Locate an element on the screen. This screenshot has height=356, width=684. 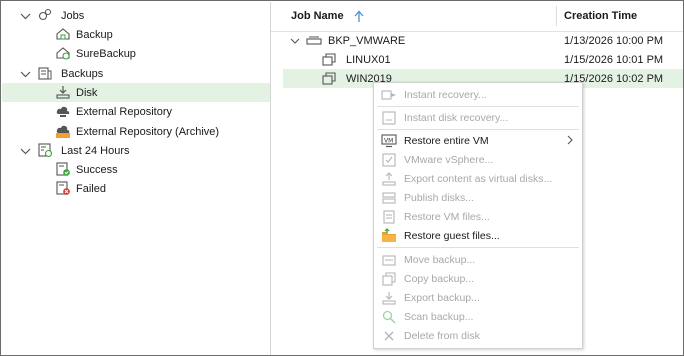
column-header-label: Job Name is located at coordinates (317, 16).